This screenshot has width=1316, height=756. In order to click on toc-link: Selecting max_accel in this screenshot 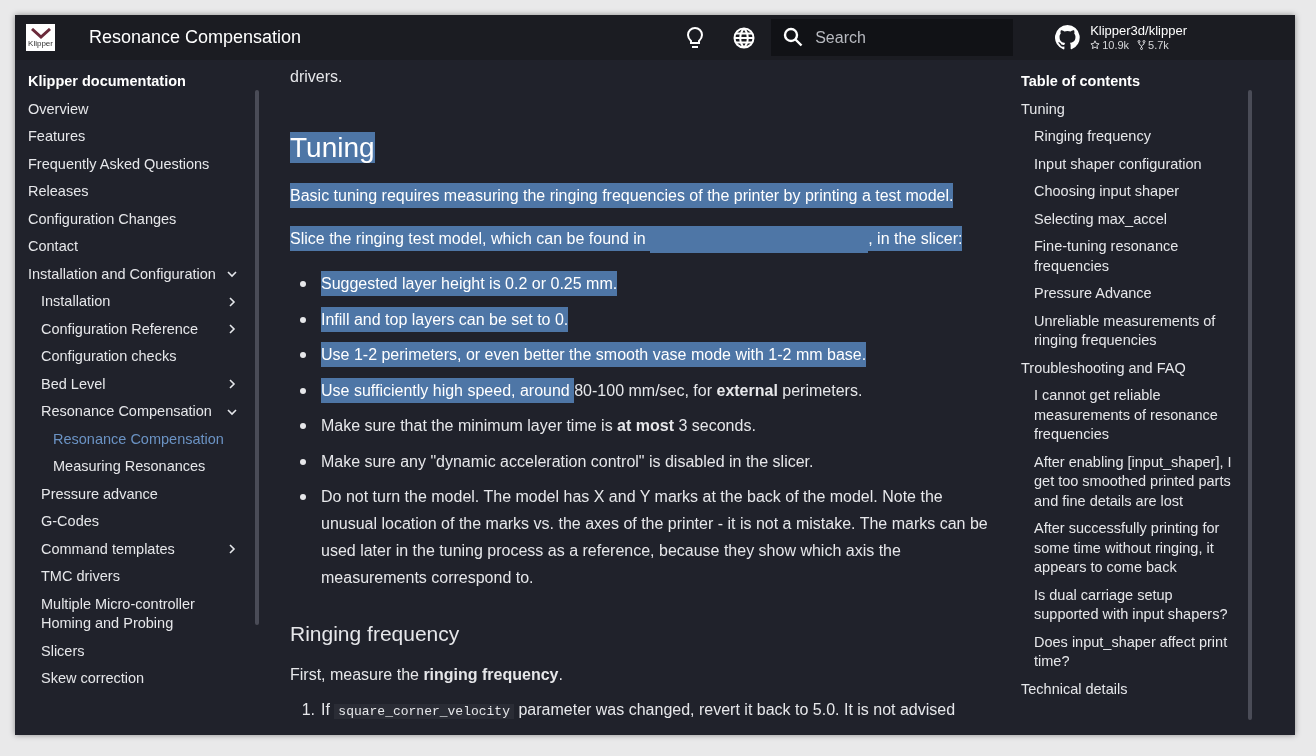, I will do `click(1128, 219)`.